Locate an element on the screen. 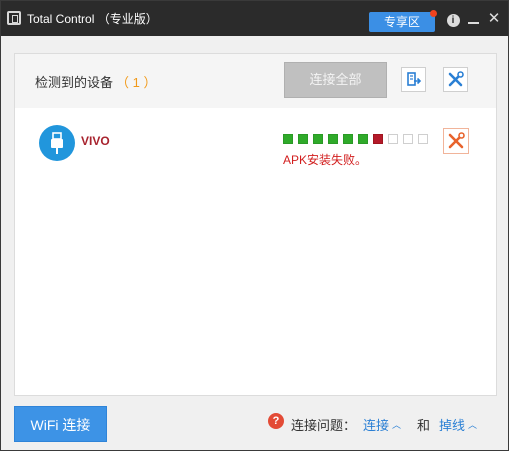  panel-header: 检测到的设备（ 1 ） 连接全部 is located at coordinates (255, 81).